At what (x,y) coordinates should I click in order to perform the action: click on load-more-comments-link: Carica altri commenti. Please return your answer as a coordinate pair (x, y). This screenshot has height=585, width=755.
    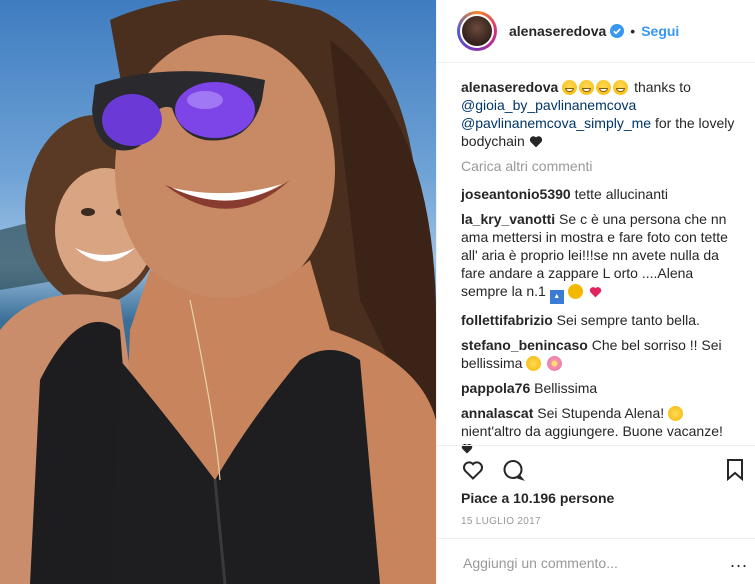
    Looking at the image, I should click on (601, 166).